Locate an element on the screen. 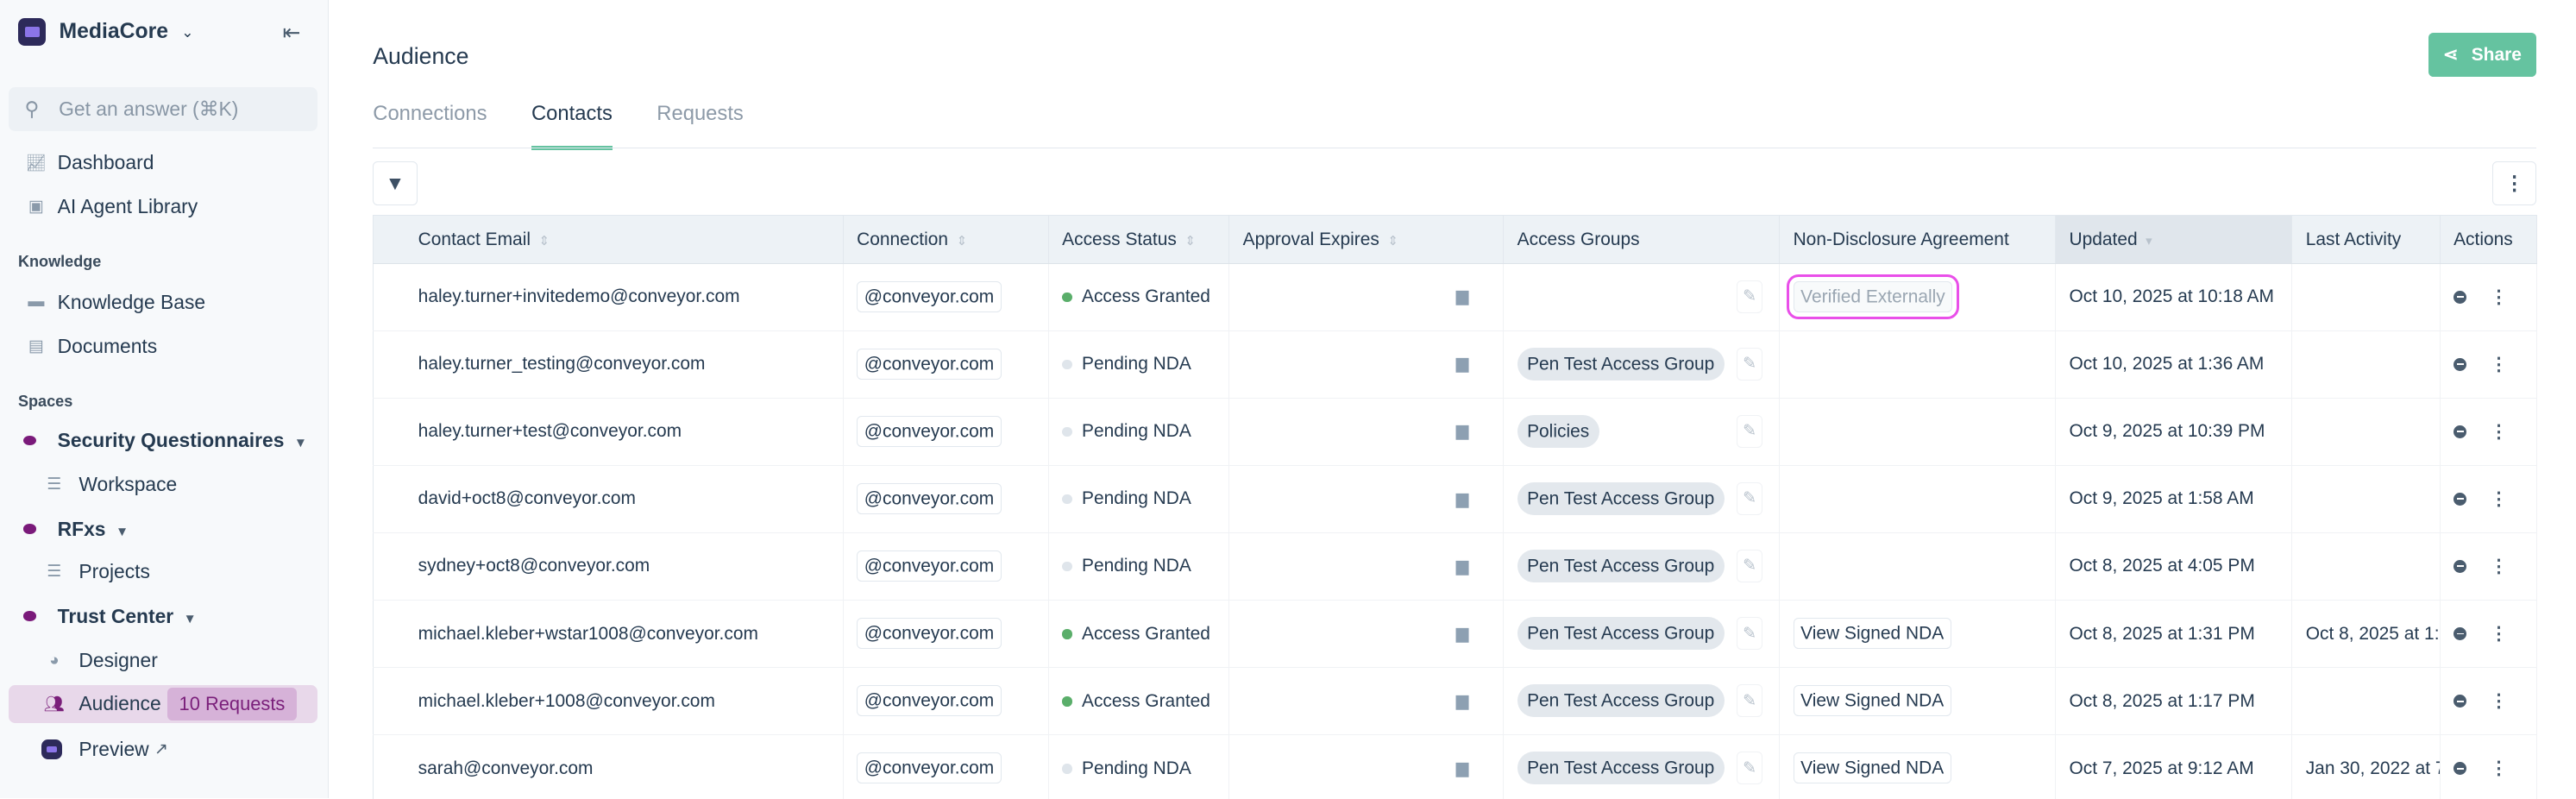  column-header: Approval Expires ⇕ is located at coordinates (1366, 239).